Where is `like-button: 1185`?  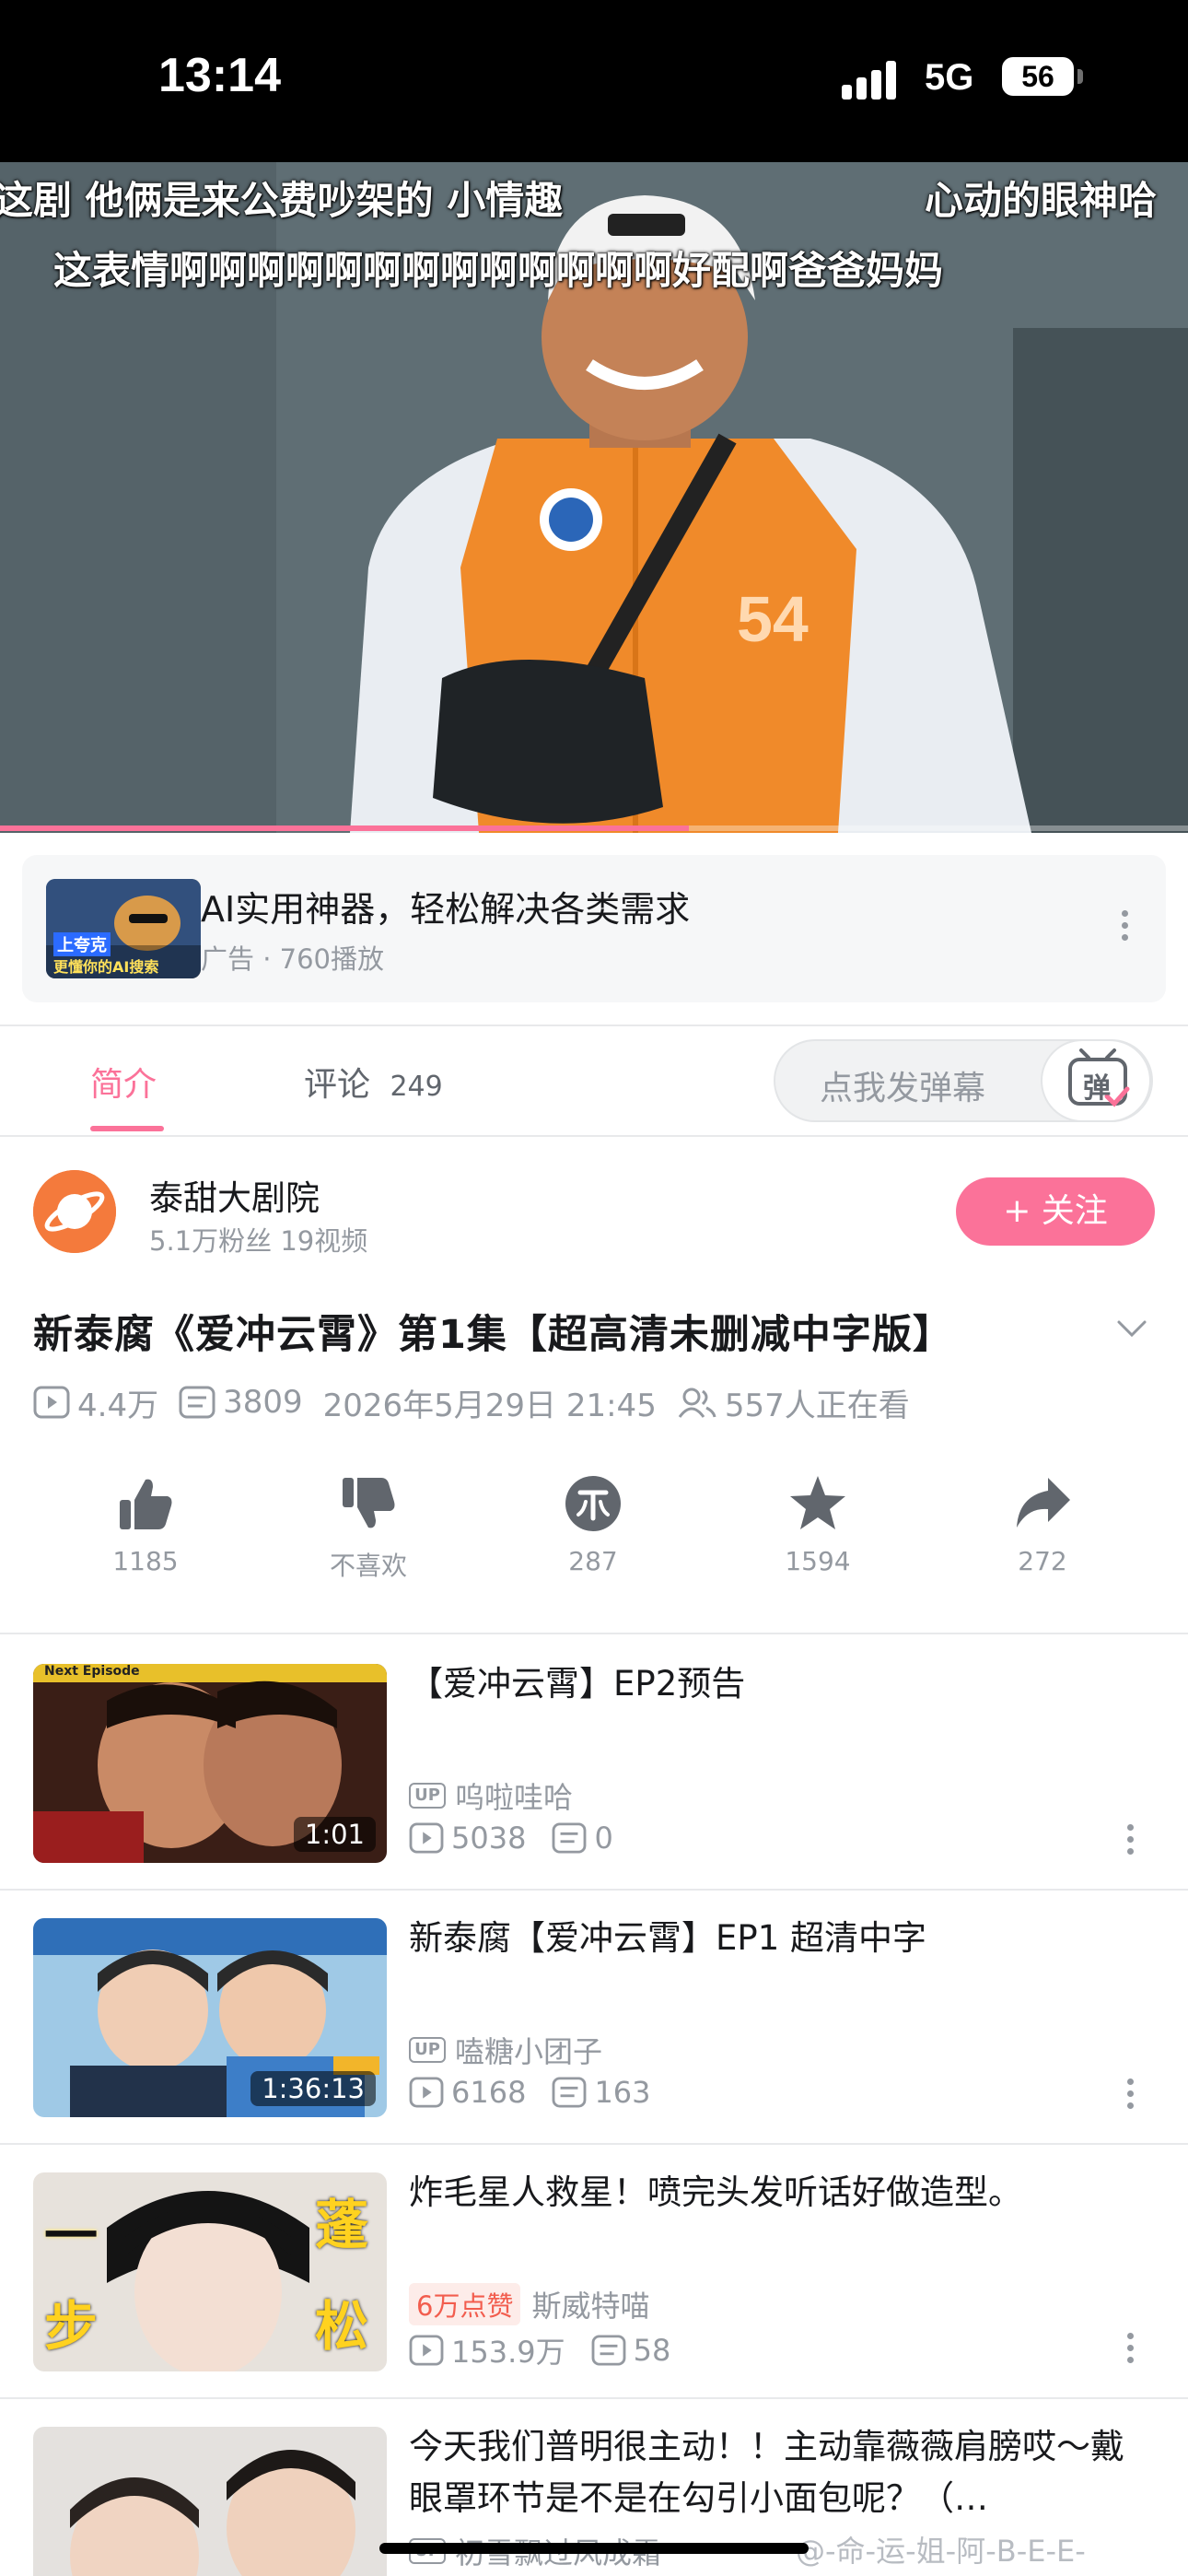
like-button: 1185 is located at coordinates (145, 1525).